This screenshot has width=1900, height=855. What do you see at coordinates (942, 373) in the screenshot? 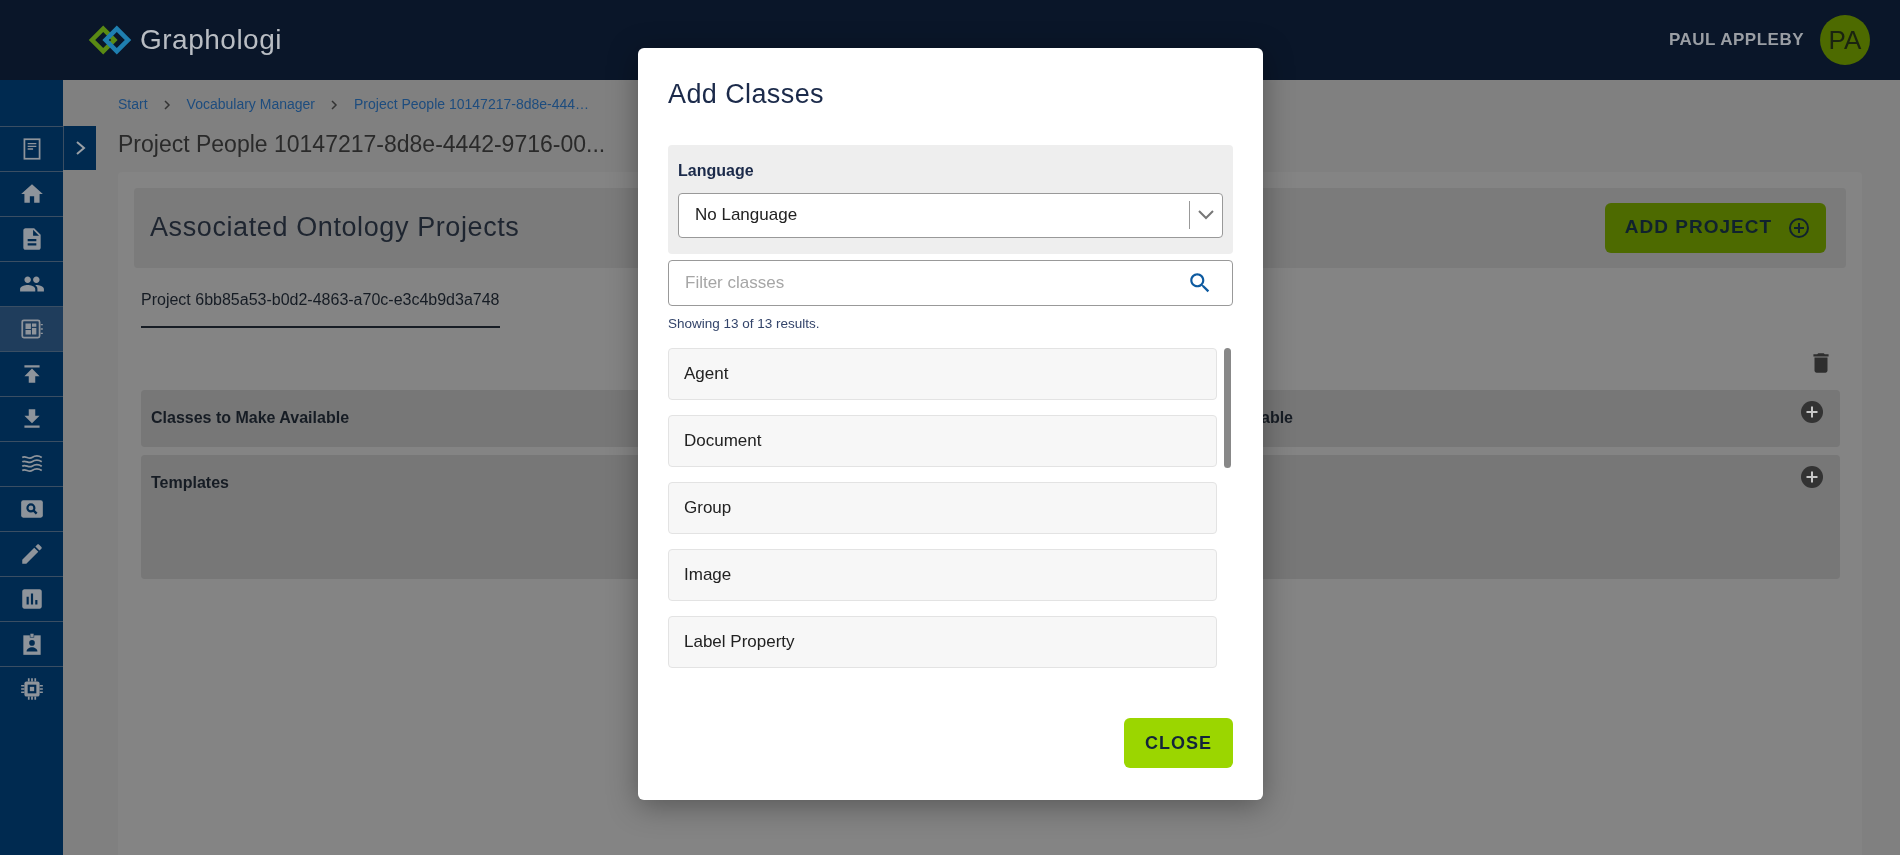
I see `class-item: Agent` at bounding box center [942, 373].